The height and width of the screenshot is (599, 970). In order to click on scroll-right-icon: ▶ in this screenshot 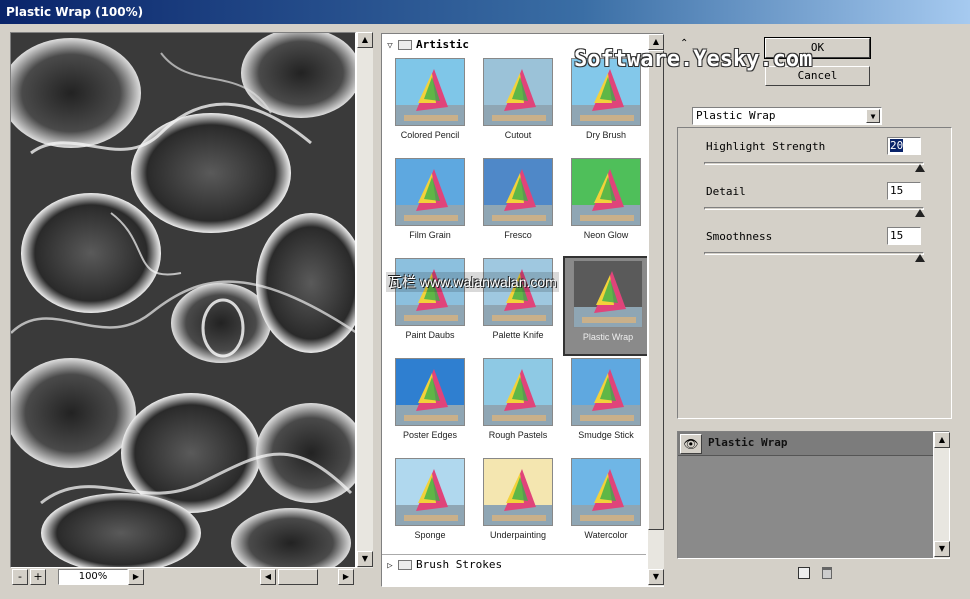, I will do `click(136, 577)`.